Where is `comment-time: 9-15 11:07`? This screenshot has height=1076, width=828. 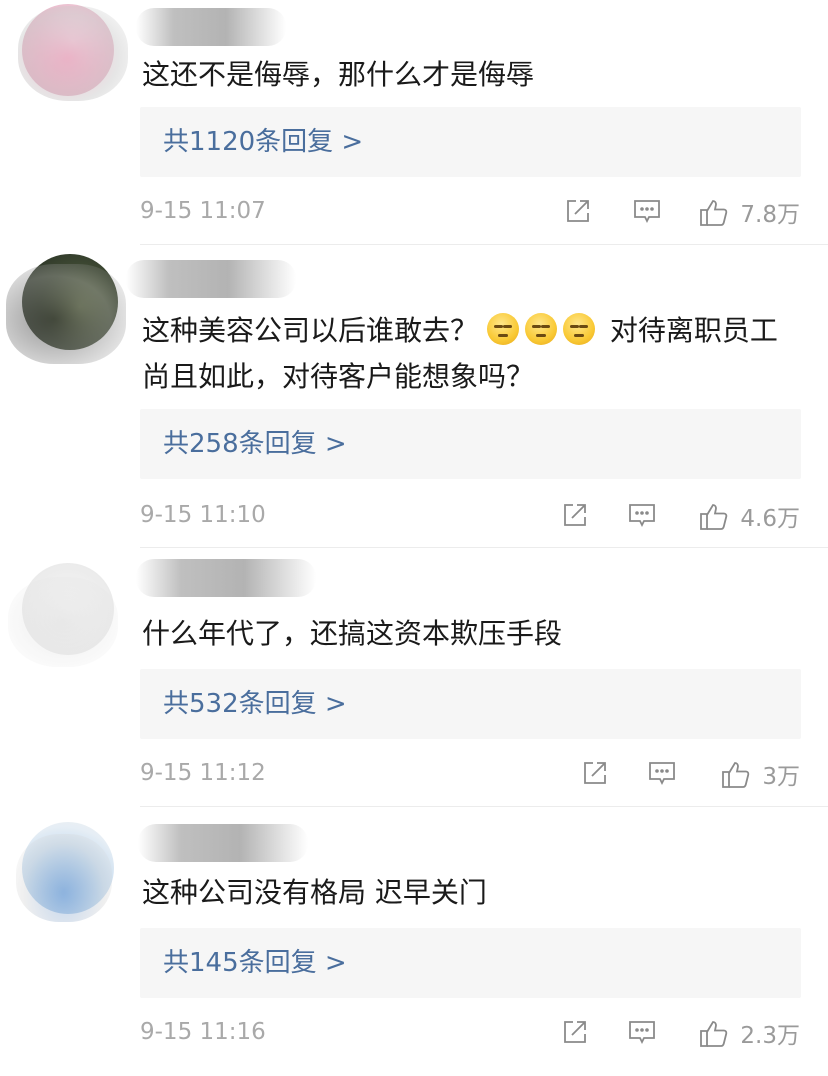
comment-time: 9-15 11:07 is located at coordinates (203, 211).